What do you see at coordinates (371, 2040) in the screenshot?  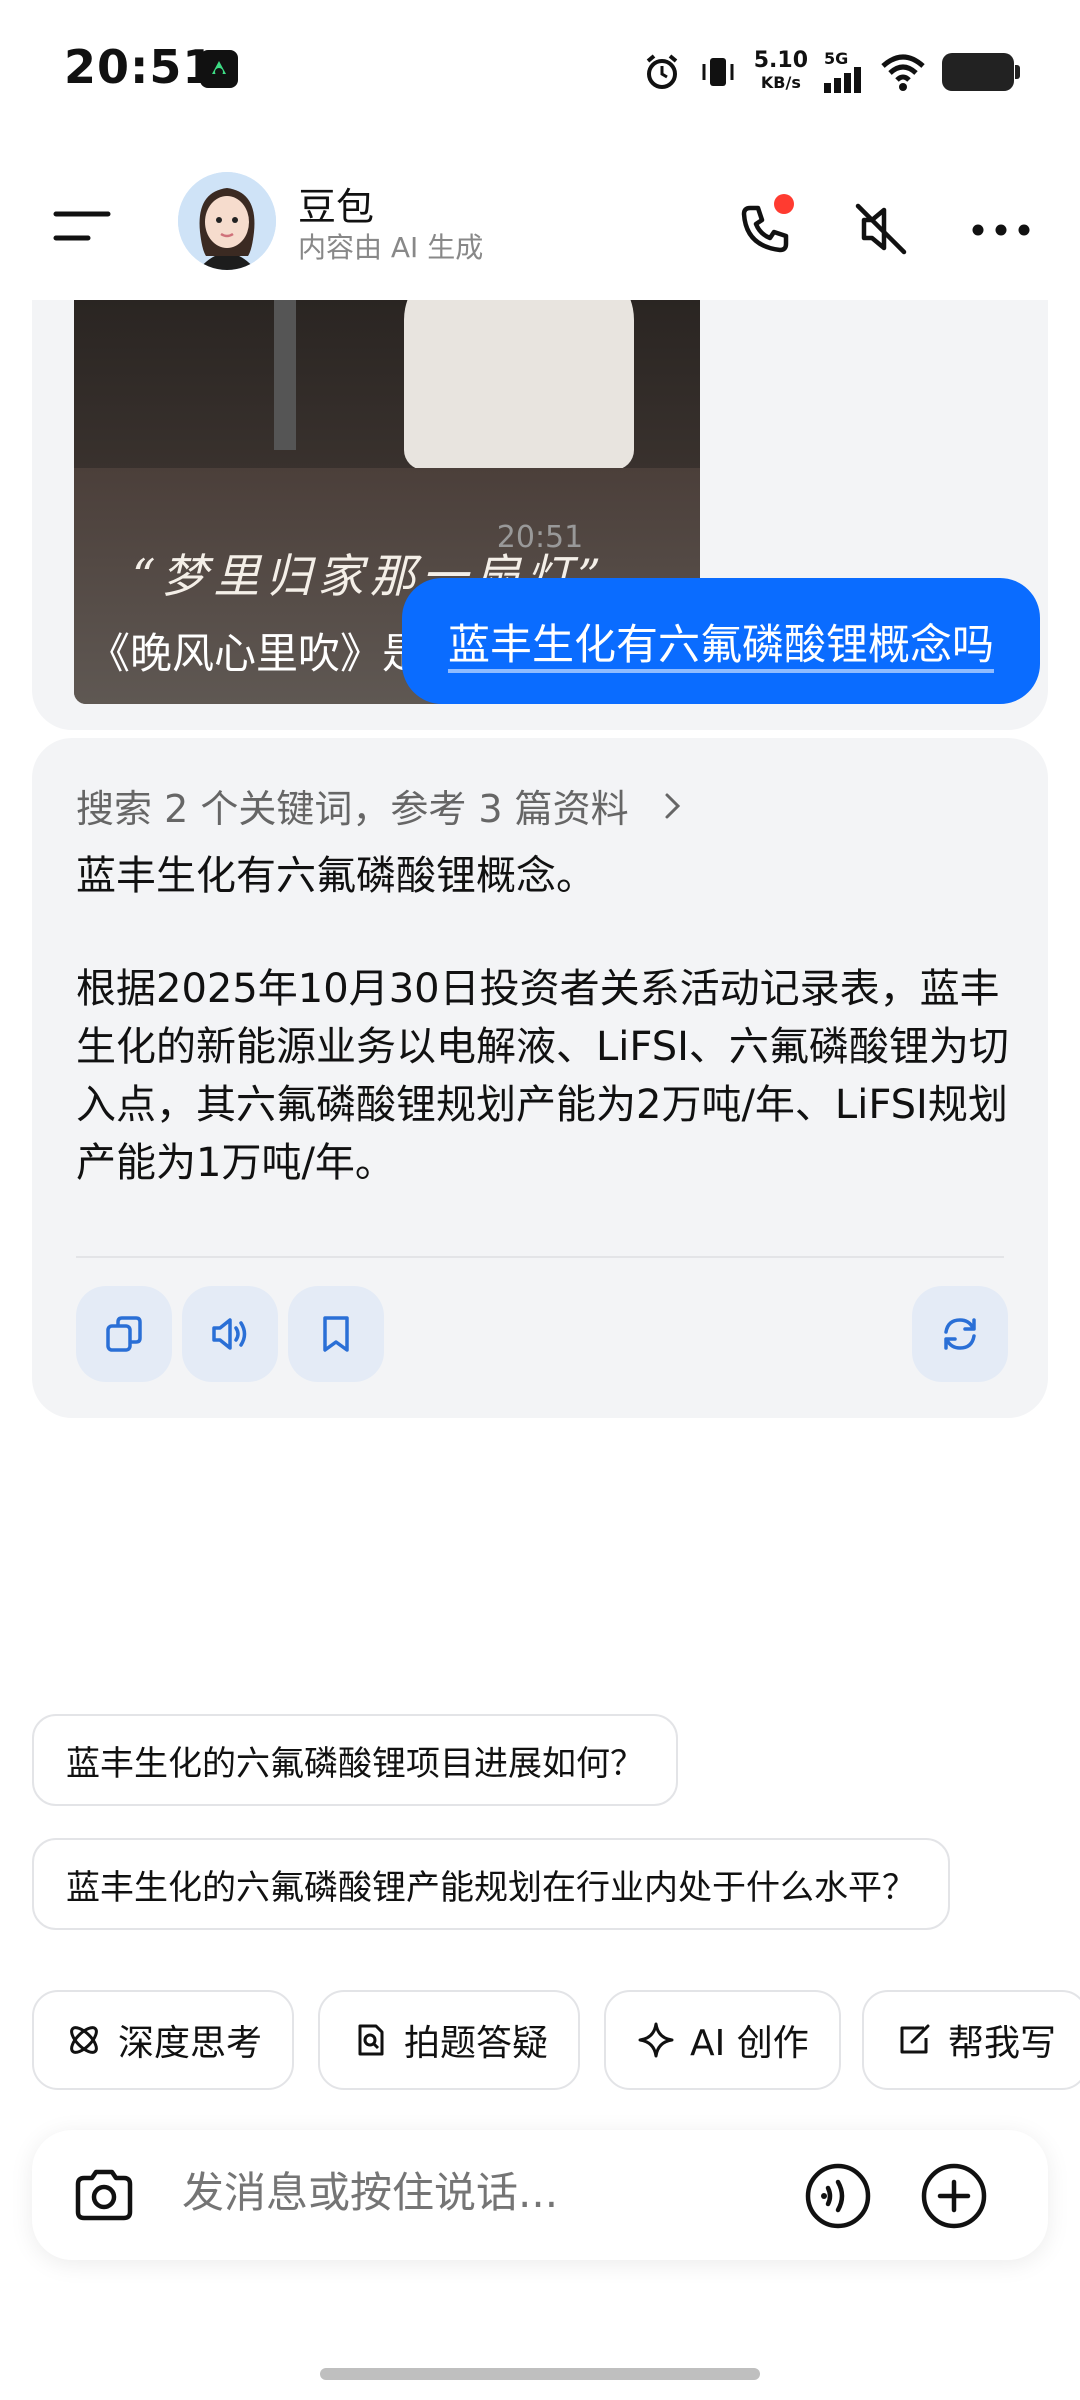 I see `search-document-icon` at bounding box center [371, 2040].